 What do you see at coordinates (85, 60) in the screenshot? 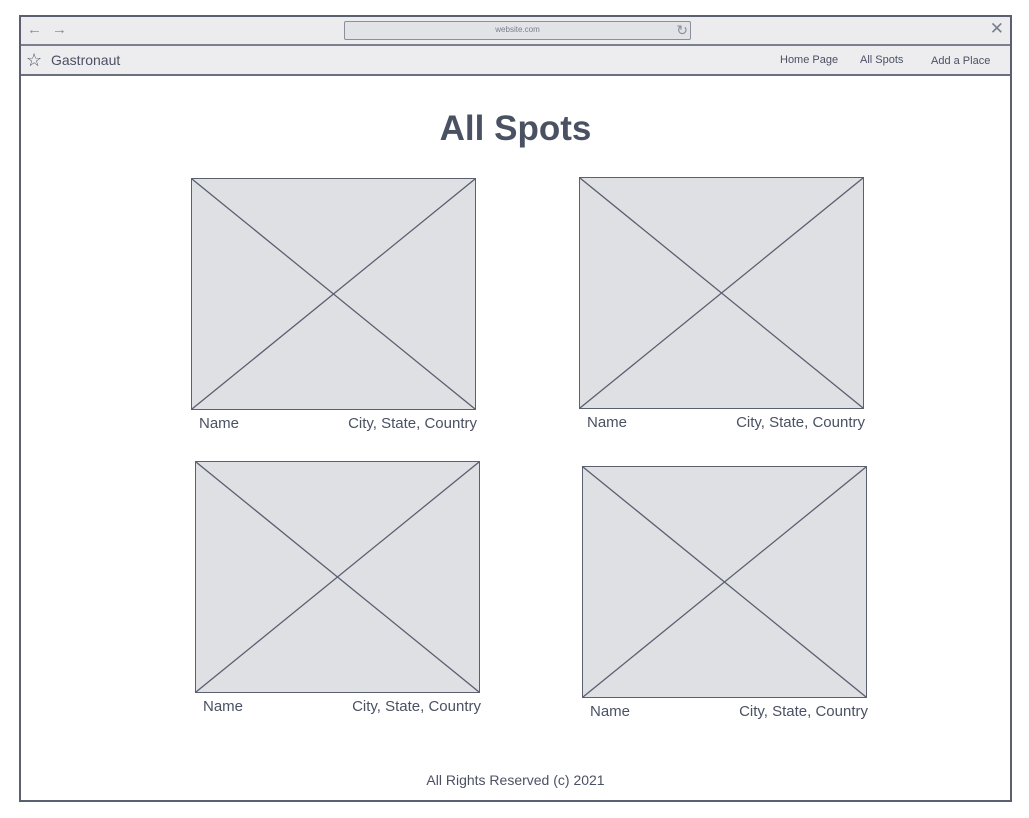
I see `brand-name: Gastronaut` at bounding box center [85, 60].